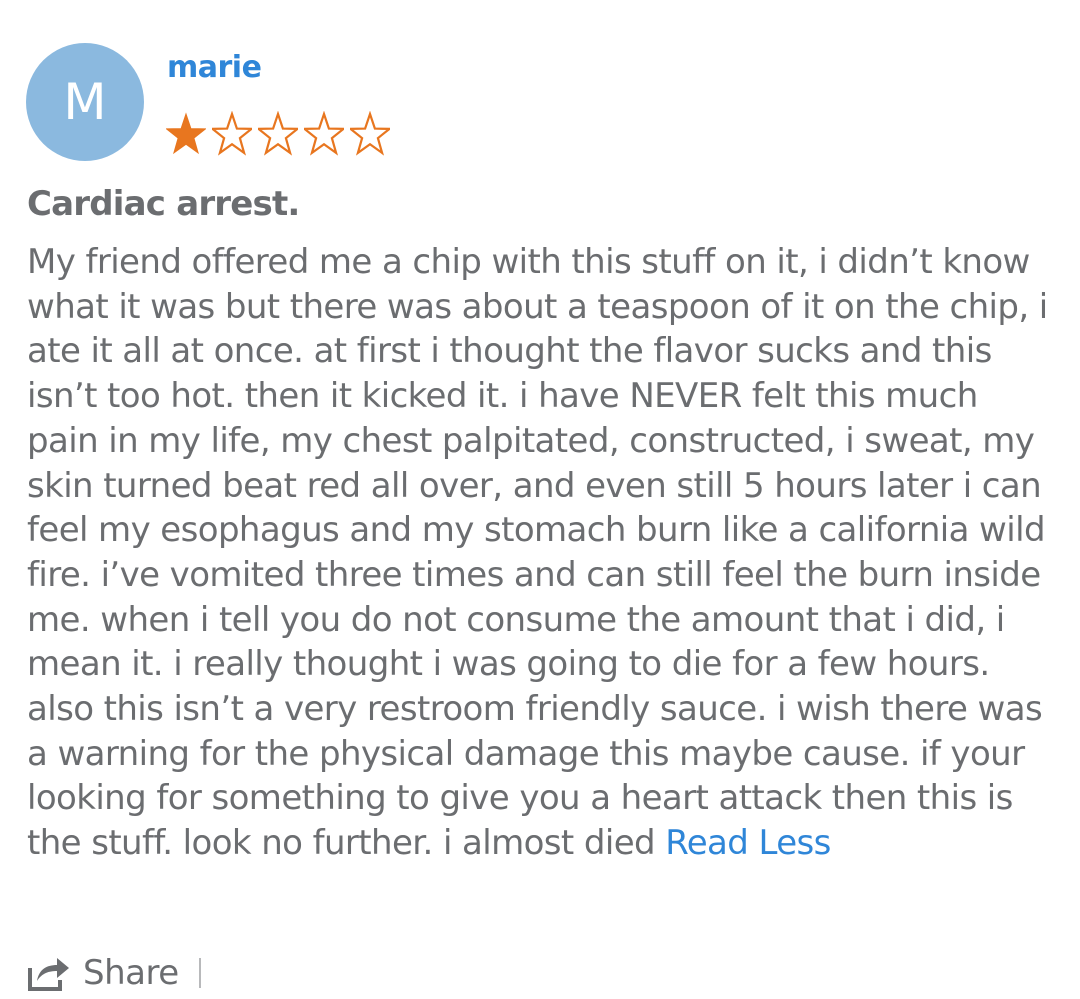  I want to click on review-title: Cardiac arrest., so click(163, 204).